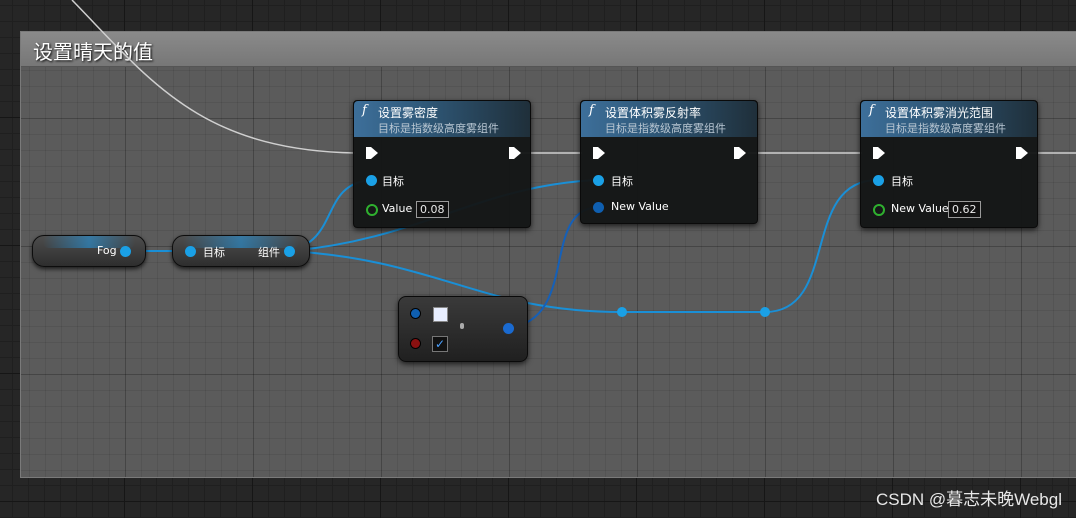 This screenshot has width=1076, height=518. I want to click on component-output-pin, so click(289, 251).